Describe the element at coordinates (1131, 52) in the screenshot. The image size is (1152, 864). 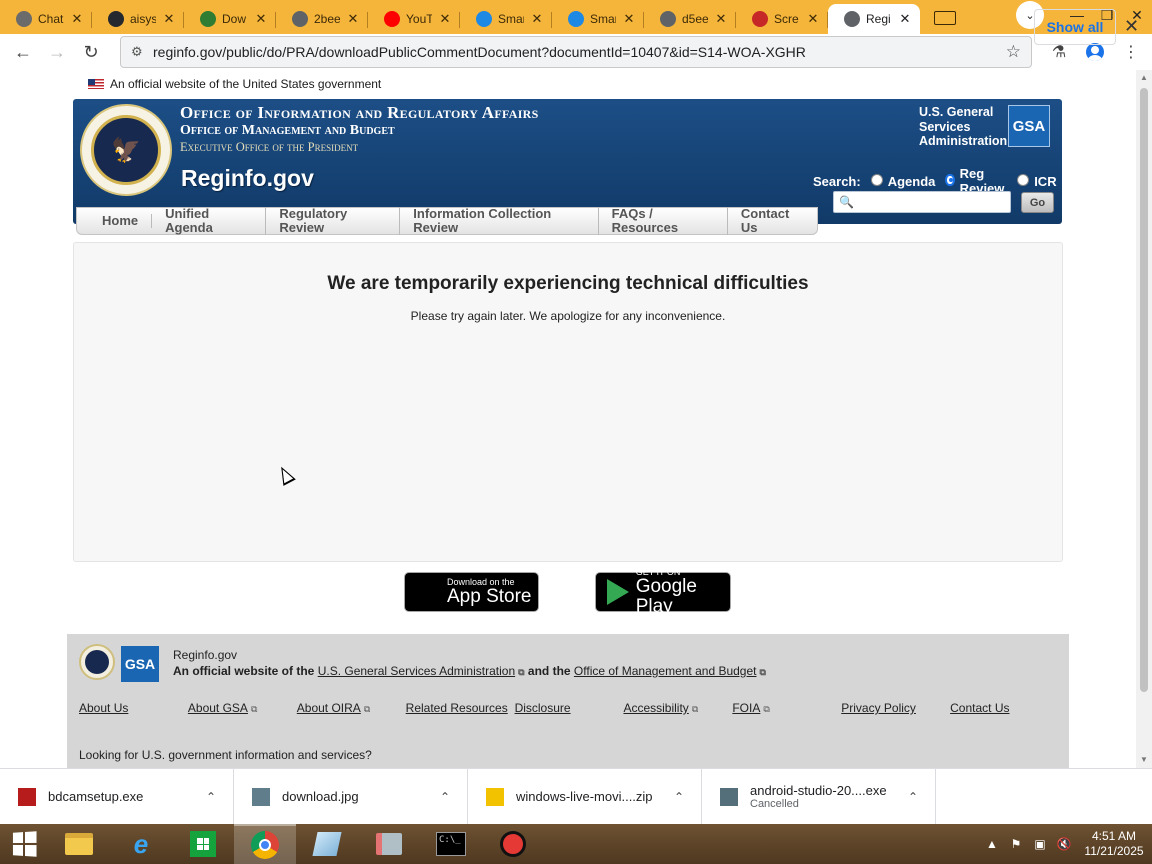
I see `menu-kebab-icon: ⋮` at that location.